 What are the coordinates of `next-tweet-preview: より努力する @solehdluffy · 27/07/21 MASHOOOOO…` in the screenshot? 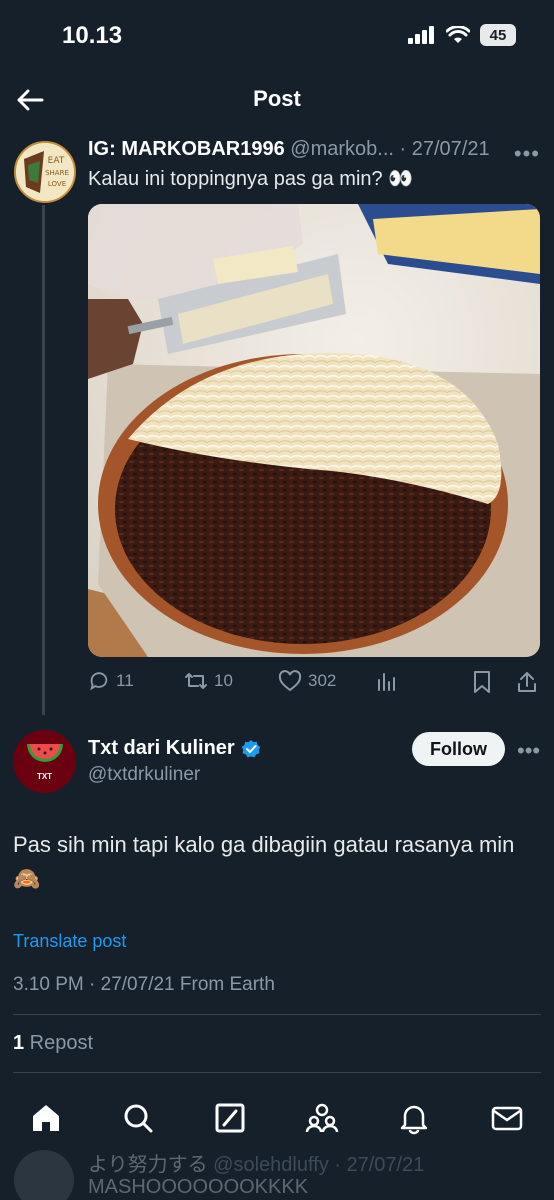 It's located at (277, 1170).